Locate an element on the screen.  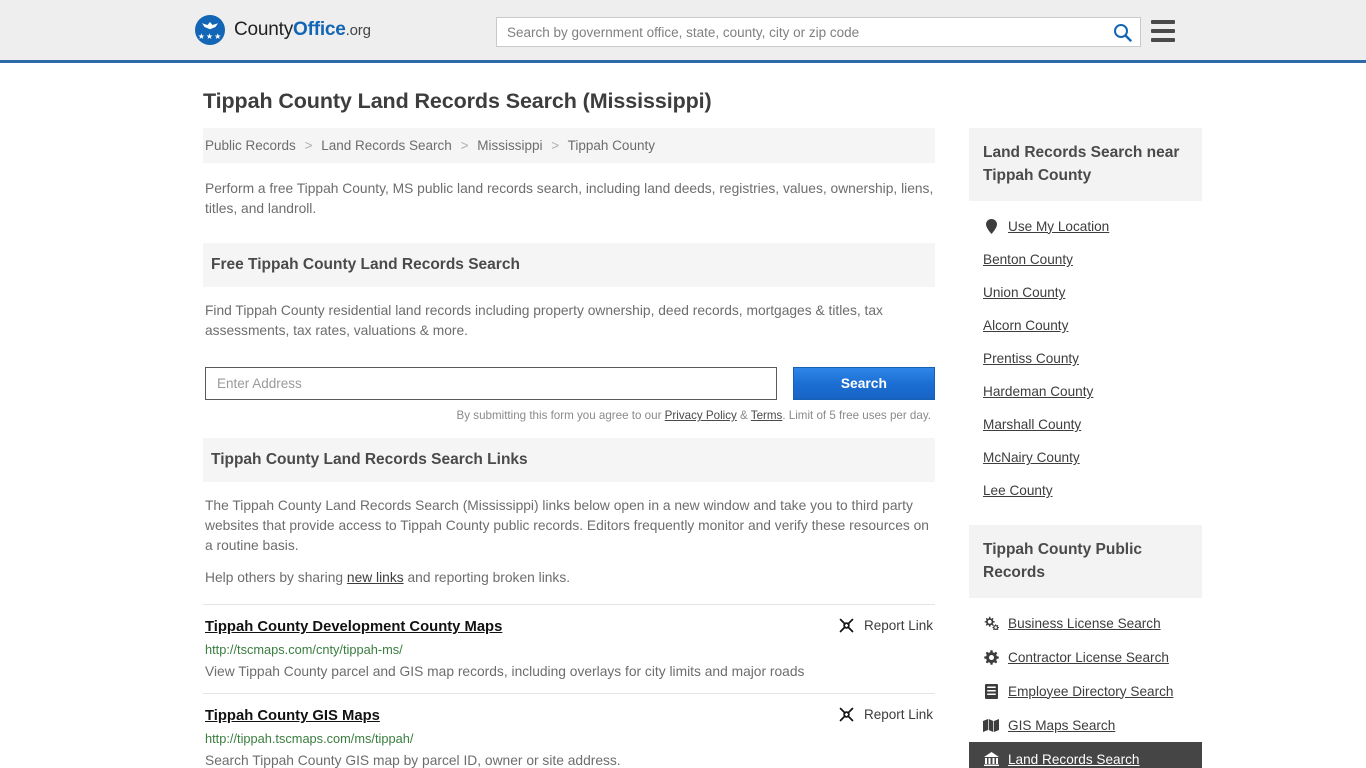
gear-icon is located at coordinates (991, 657).